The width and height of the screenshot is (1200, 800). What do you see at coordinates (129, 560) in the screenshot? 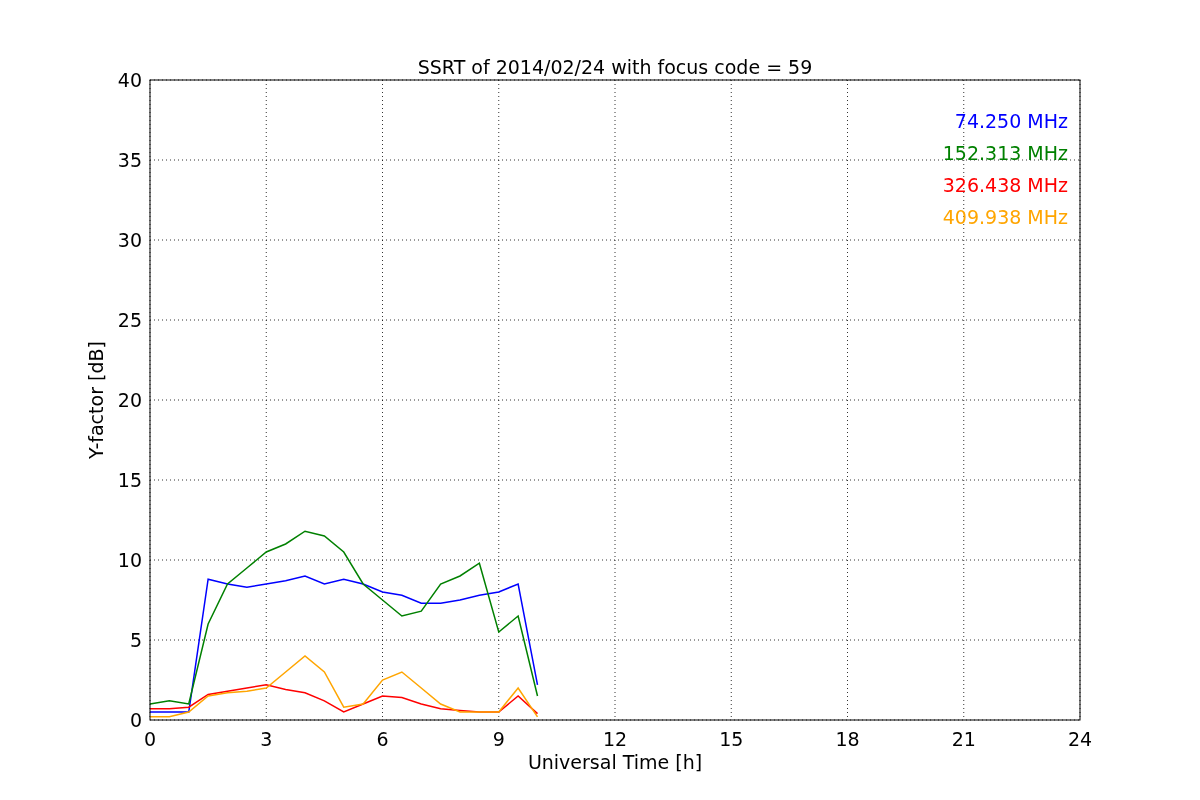
I see `y-tick-label: 10` at bounding box center [129, 560].